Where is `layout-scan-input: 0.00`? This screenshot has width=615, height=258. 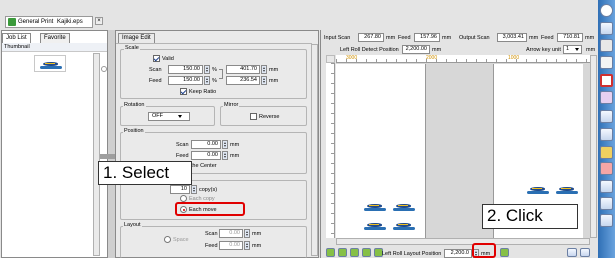 layout-scan-input: 0.00 is located at coordinates (231, 233).